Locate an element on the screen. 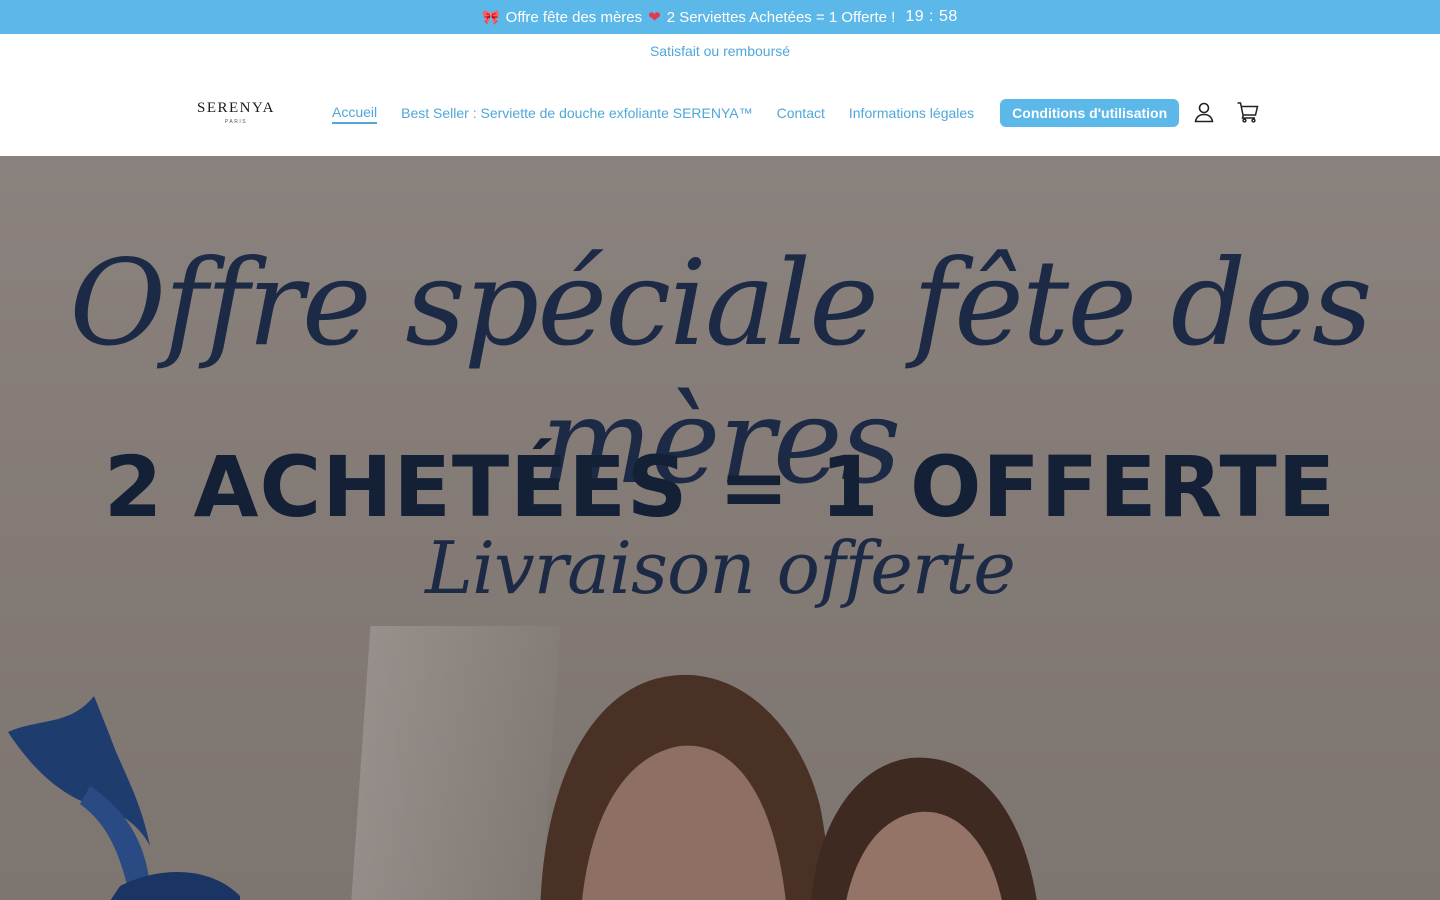 The height and width of the screenshot is (900, 1440). user-icon is located at coordinates (1204, 112).